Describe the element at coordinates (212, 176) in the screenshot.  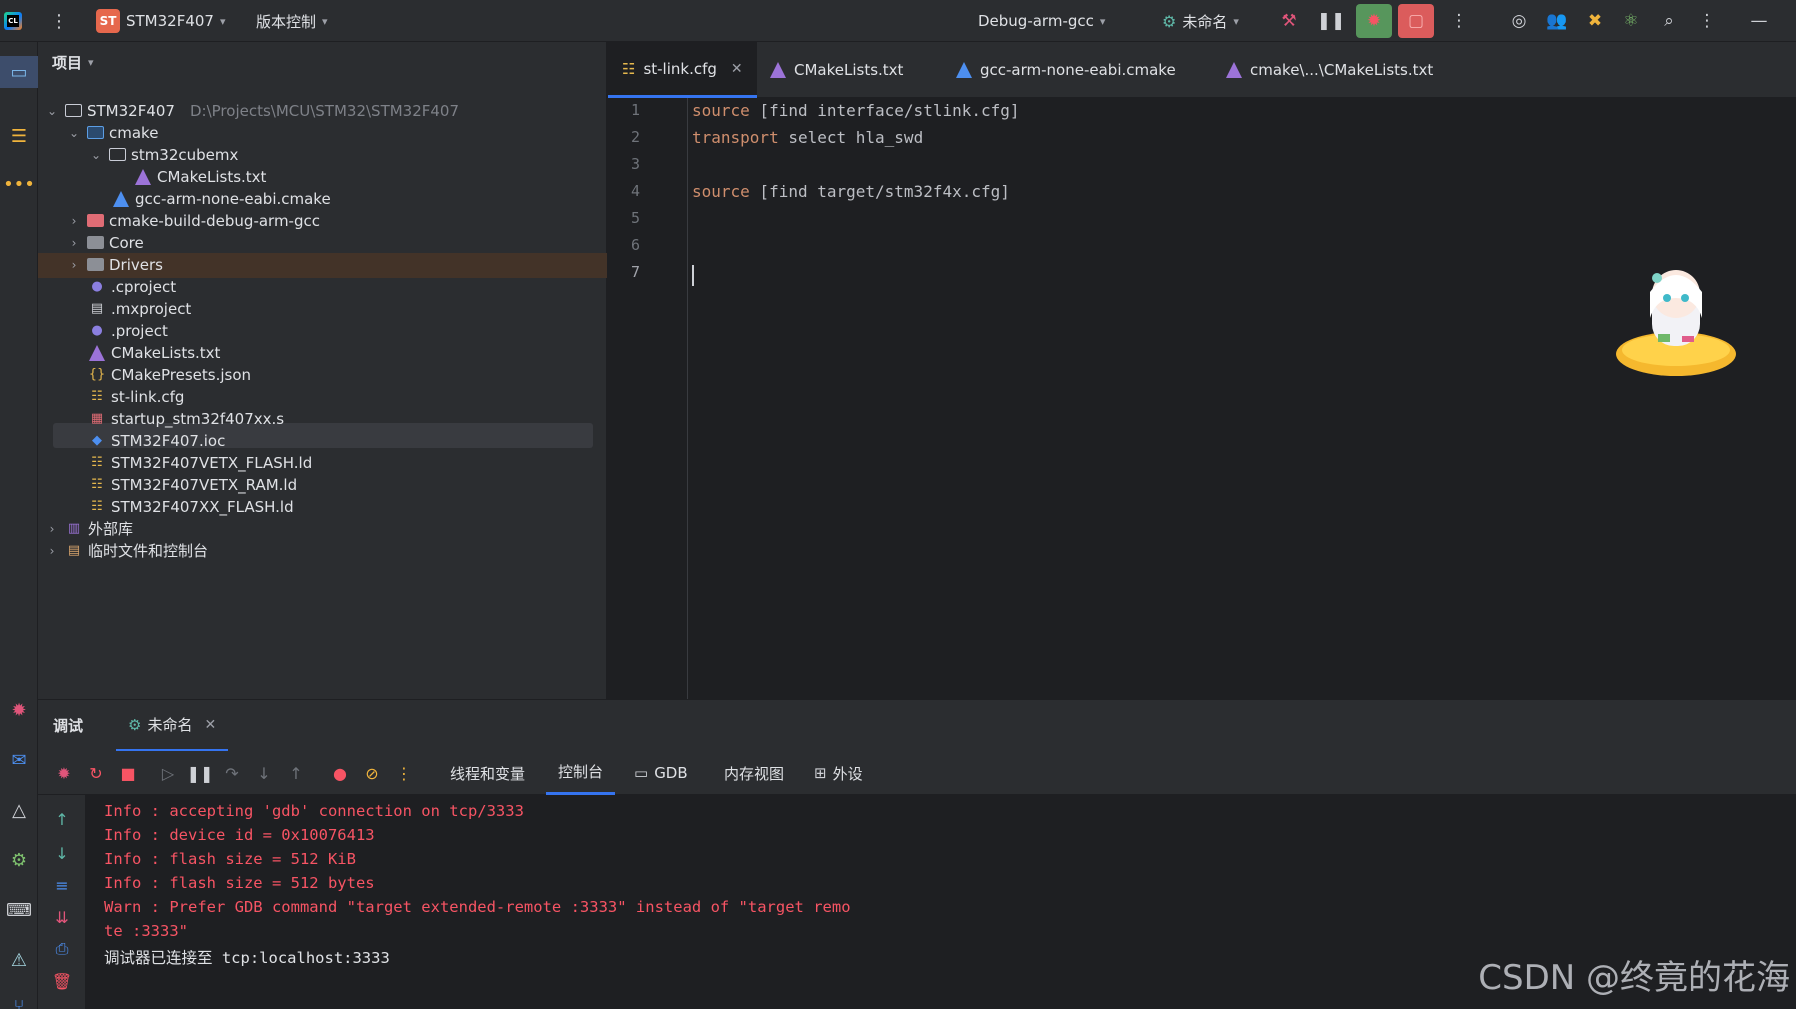
I see `tree-item-label: CMakeLists.txt` at that location.